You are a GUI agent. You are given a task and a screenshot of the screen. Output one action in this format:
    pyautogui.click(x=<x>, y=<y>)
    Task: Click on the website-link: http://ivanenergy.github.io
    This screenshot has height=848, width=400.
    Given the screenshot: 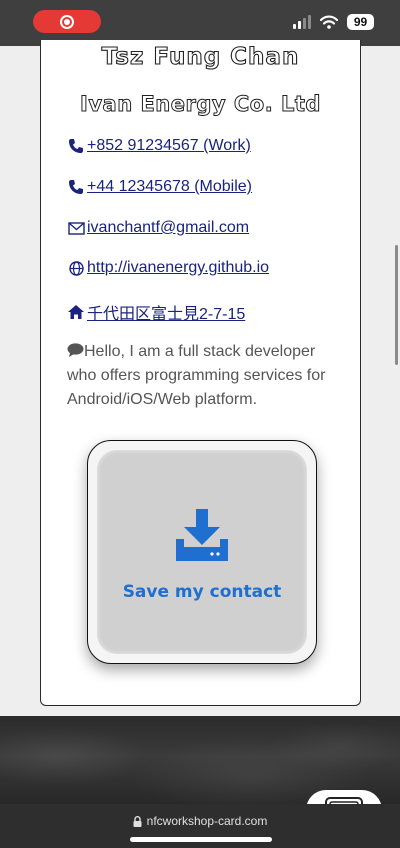 What is the action you would take?
    pyautogui.click(x=168, y=268)
    